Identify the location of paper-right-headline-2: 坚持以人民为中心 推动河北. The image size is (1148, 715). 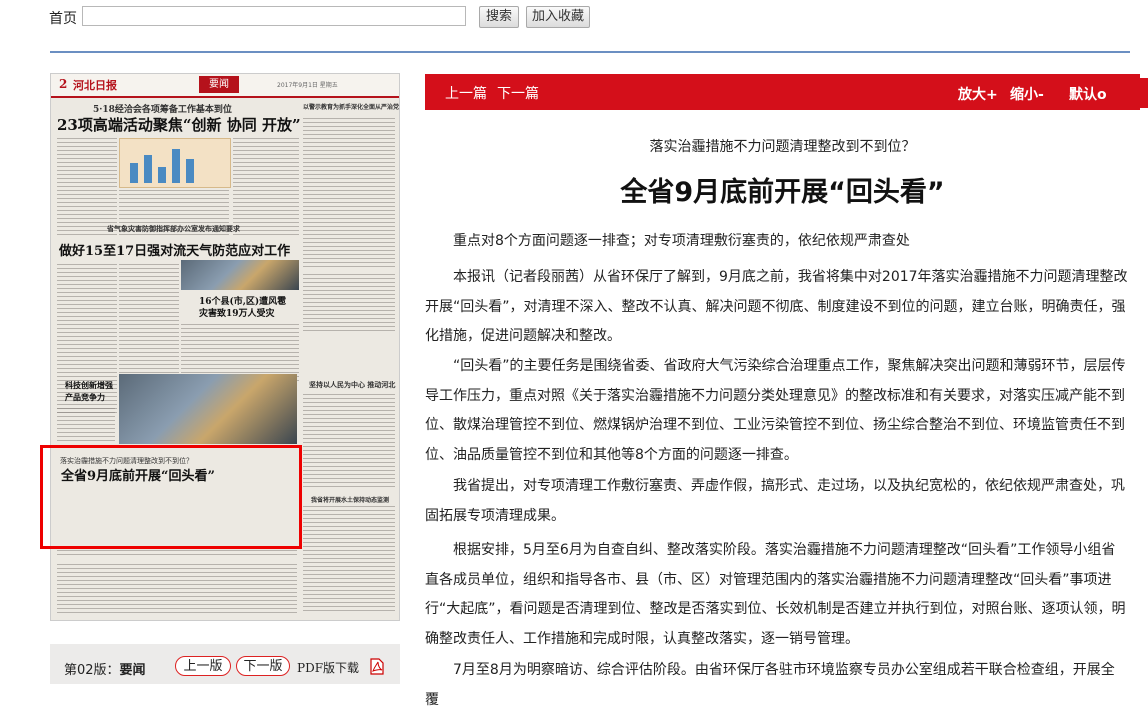
(352, 385).